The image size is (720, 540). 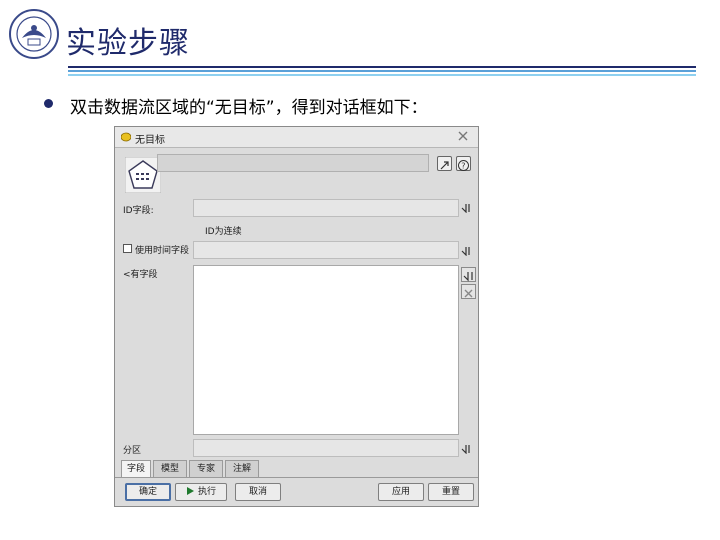 I want to click on cancel-button: 取消, so click(x=258, y=492).